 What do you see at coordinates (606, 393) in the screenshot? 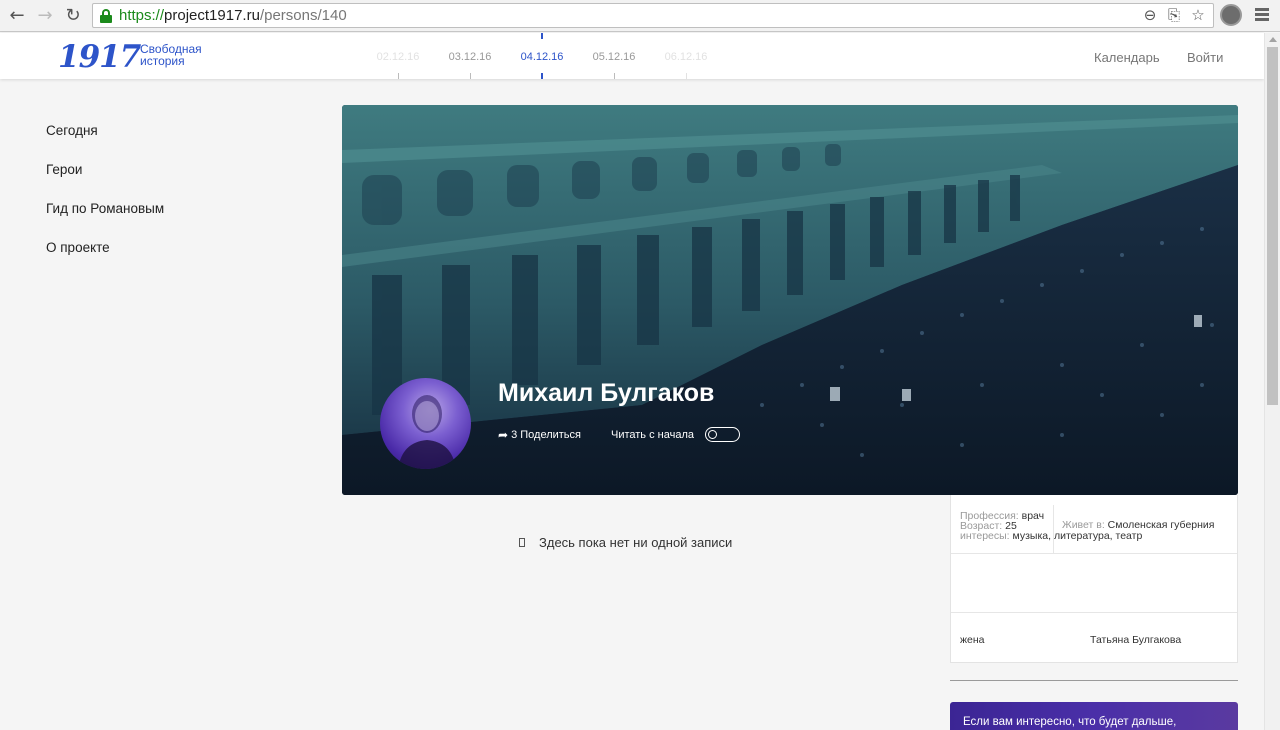
I see `person-name: Михаил Булгаков` at bounding box center [606, 393].